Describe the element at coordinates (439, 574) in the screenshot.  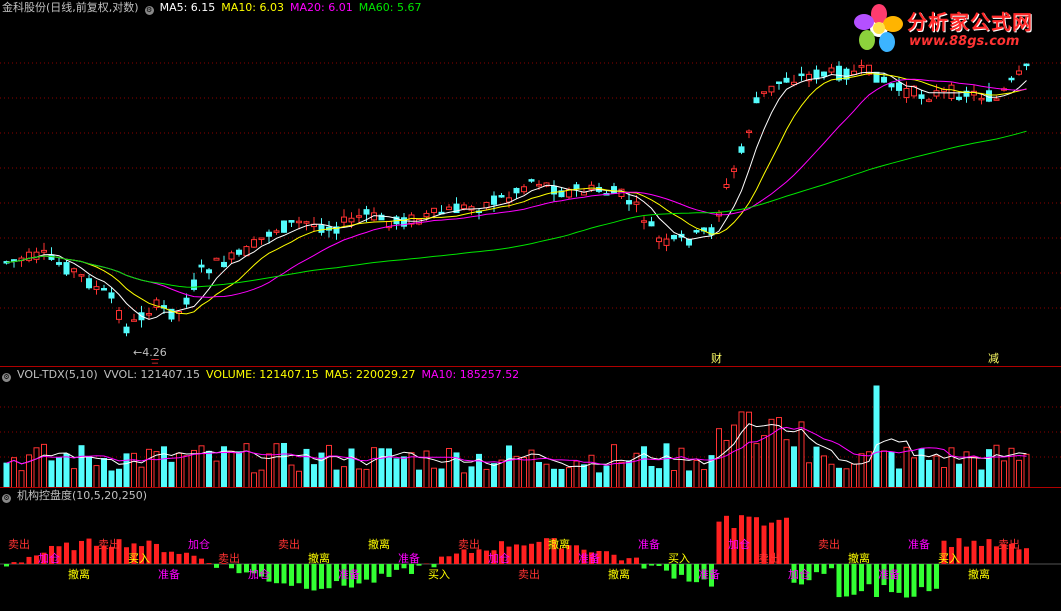
I see `signal-label: 买入` at that location.